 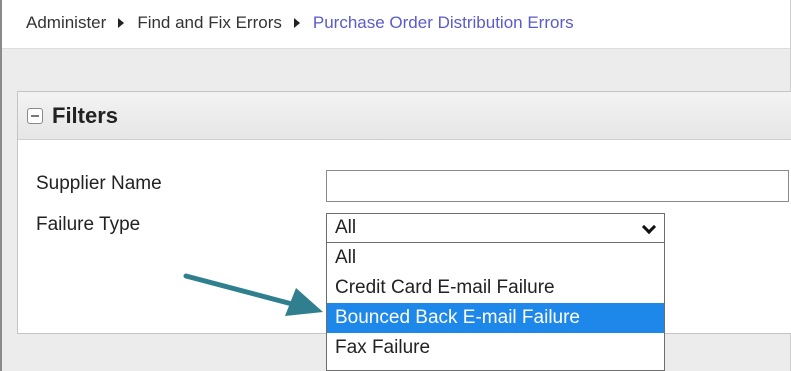 I want to click on breadcrumb-item-find-fix-errors: Find and Fix Errors, so click(x=209, y=23).